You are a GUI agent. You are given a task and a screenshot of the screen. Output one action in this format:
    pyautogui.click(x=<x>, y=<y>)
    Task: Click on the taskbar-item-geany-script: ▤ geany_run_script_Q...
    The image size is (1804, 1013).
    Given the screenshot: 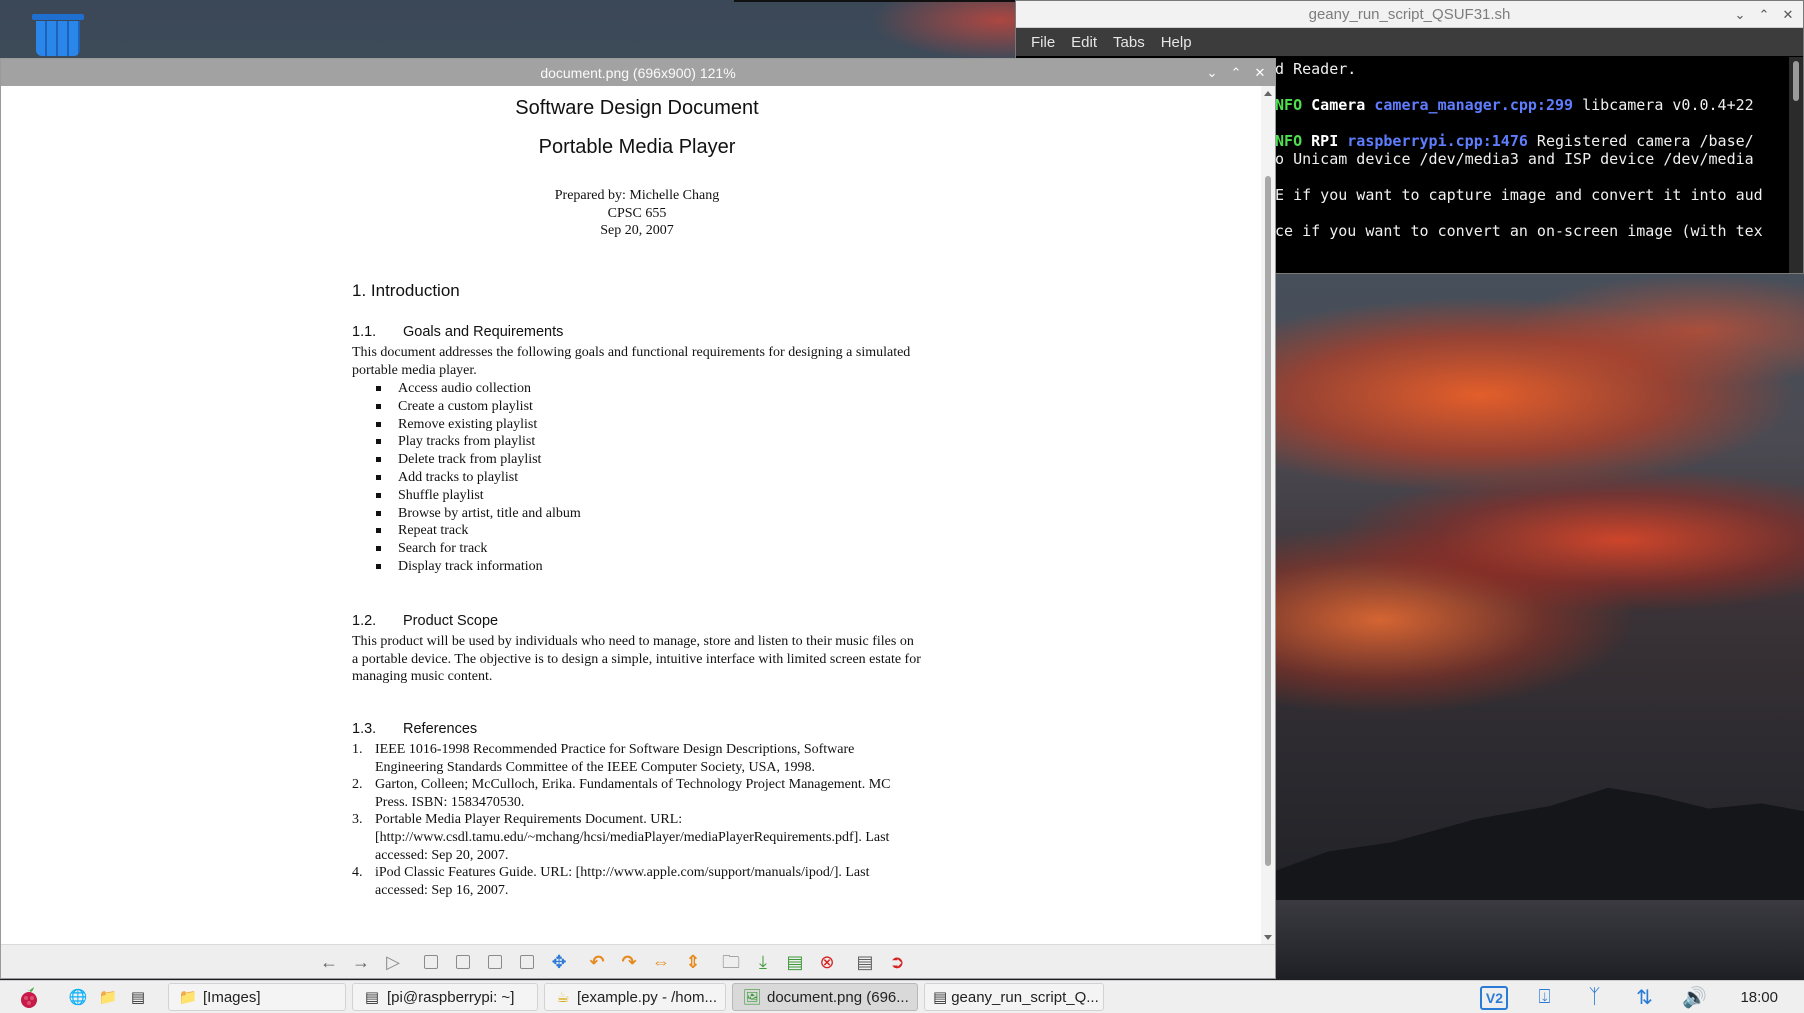 What is the action you would take?
    pyautogui.click(x=1014, y=997)
    